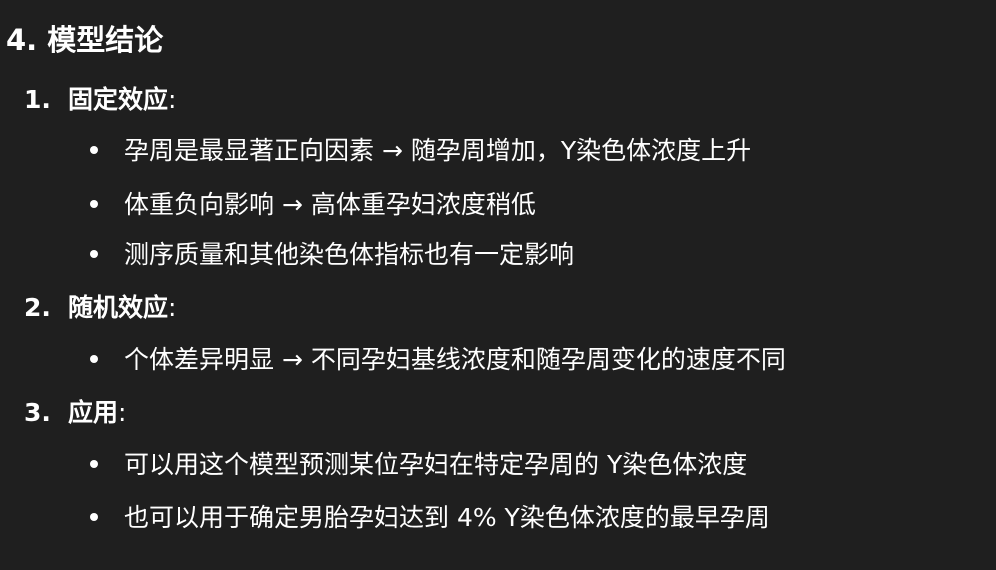  I want to click on item-number: 1., so click(37, 99).